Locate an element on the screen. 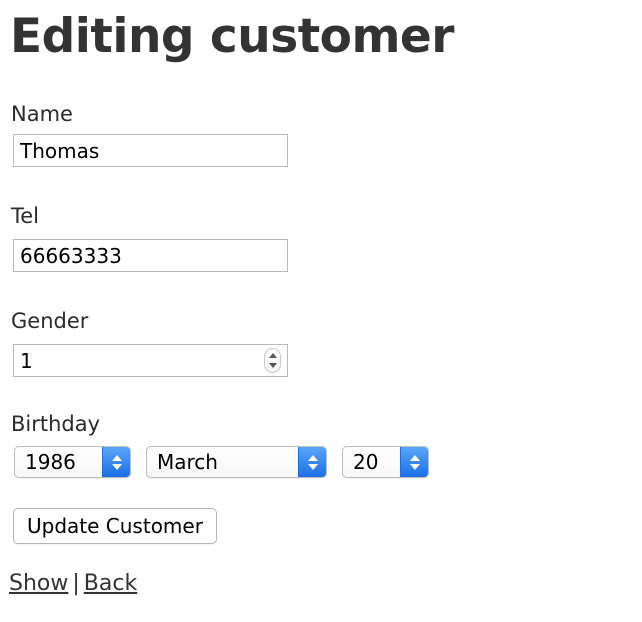 The height and width of the screenshot is (622, 642). stepper-down-icon is located at coordinates (272, 365).